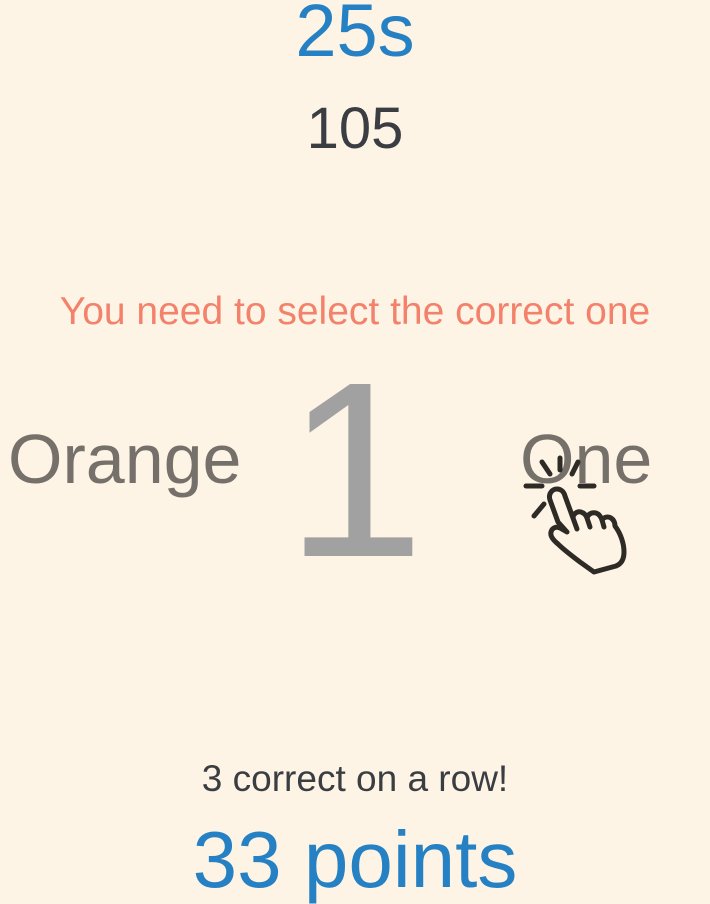 This screenshot has height=904, width=710. I want to click on points-earned: 33 points, so click(355, 859).